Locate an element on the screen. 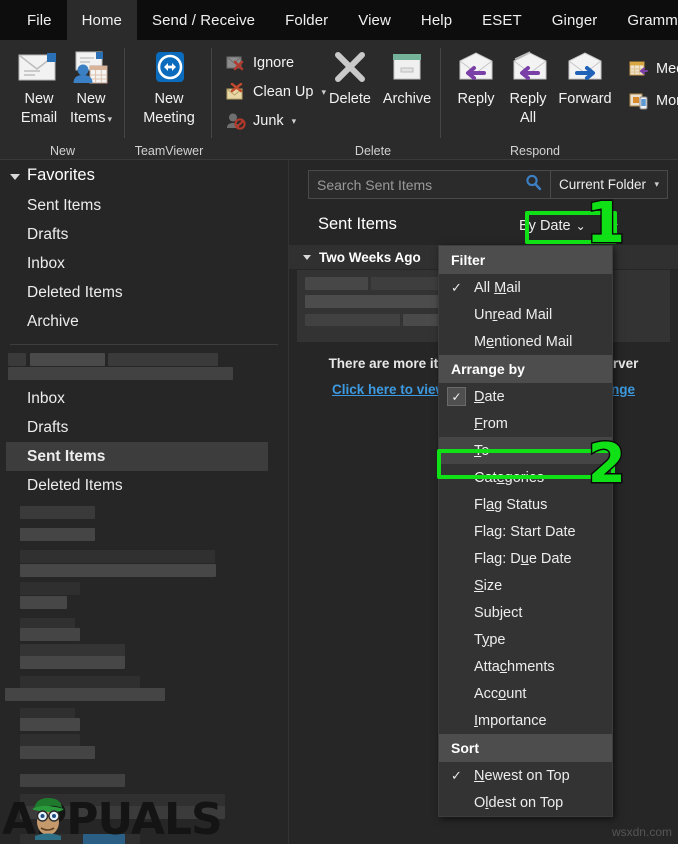  menu-item-newest-on-top: ✓ Newest on Top is located at coordinates (525, 775).